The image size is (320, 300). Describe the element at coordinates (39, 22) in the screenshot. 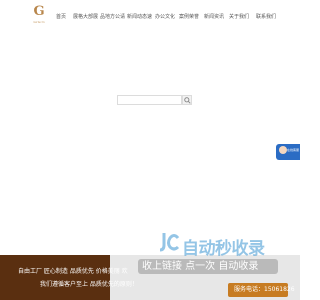

I see `logo-subtitle: Girlscm` at that location.